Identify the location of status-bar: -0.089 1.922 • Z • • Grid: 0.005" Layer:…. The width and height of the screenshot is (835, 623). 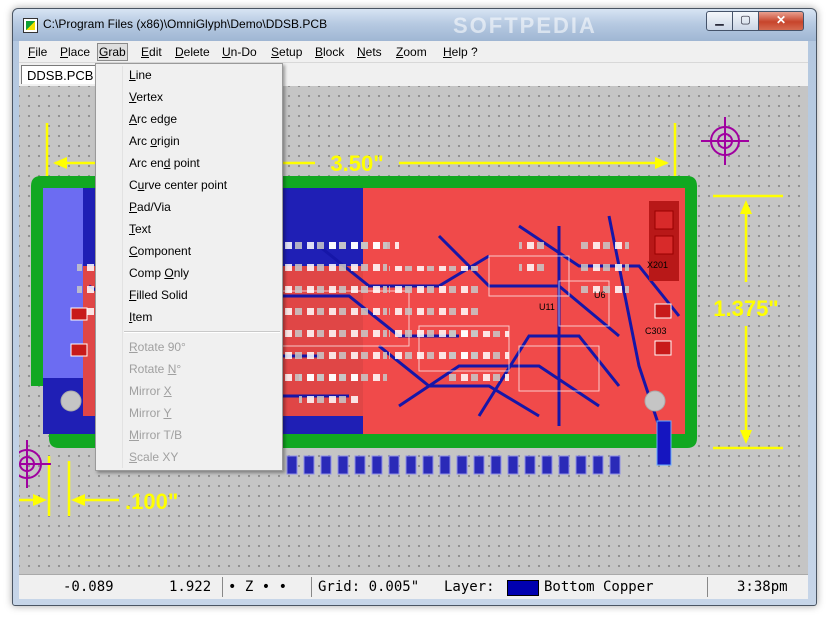
(413, 586).